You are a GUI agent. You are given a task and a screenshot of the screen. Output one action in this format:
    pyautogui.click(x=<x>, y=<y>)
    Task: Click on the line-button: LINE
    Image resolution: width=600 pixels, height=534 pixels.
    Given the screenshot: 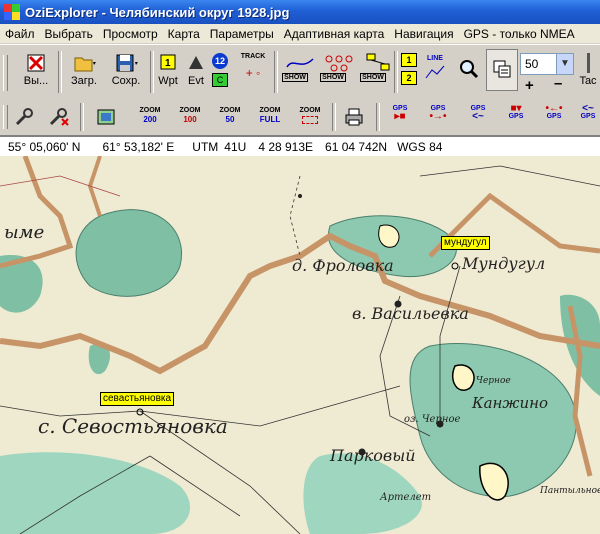 What is the action you would take?
    pyautogui.click(x=435, y=71)
    